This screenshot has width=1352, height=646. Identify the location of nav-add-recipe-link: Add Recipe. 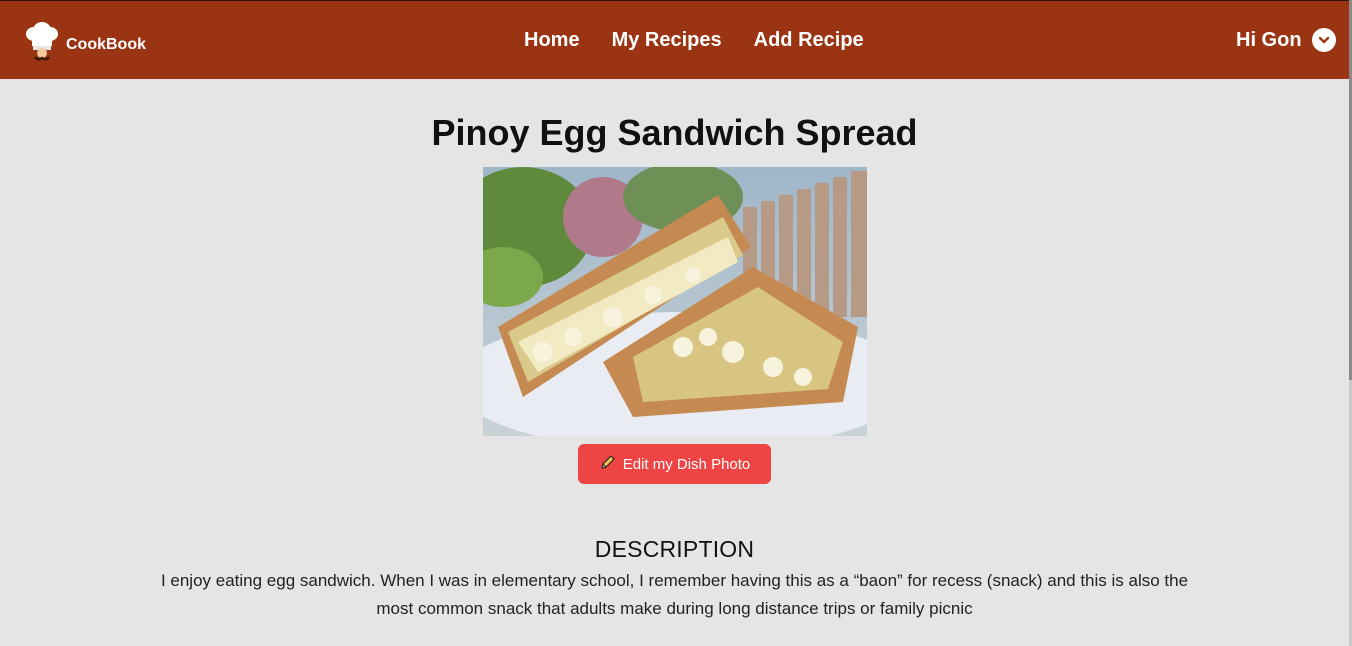
(809, 40).